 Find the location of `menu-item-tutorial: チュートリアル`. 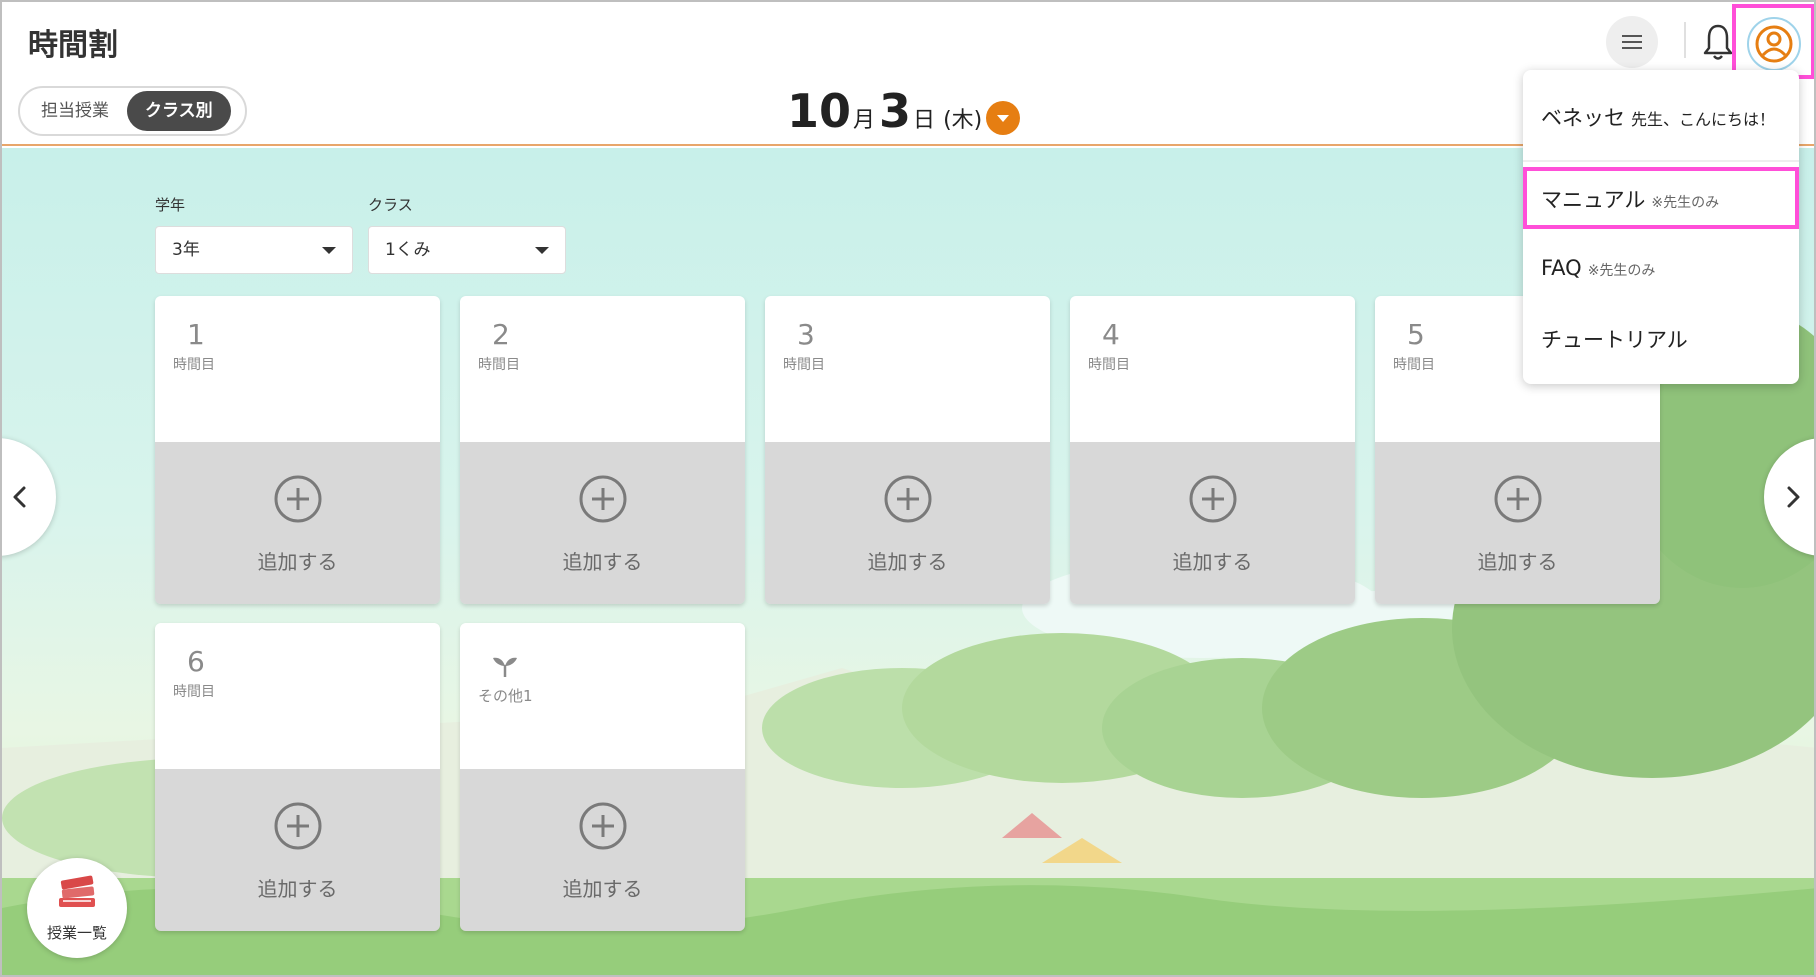

menu-item-tutorial: チュートリアル is located at coordinates (1614, 339).